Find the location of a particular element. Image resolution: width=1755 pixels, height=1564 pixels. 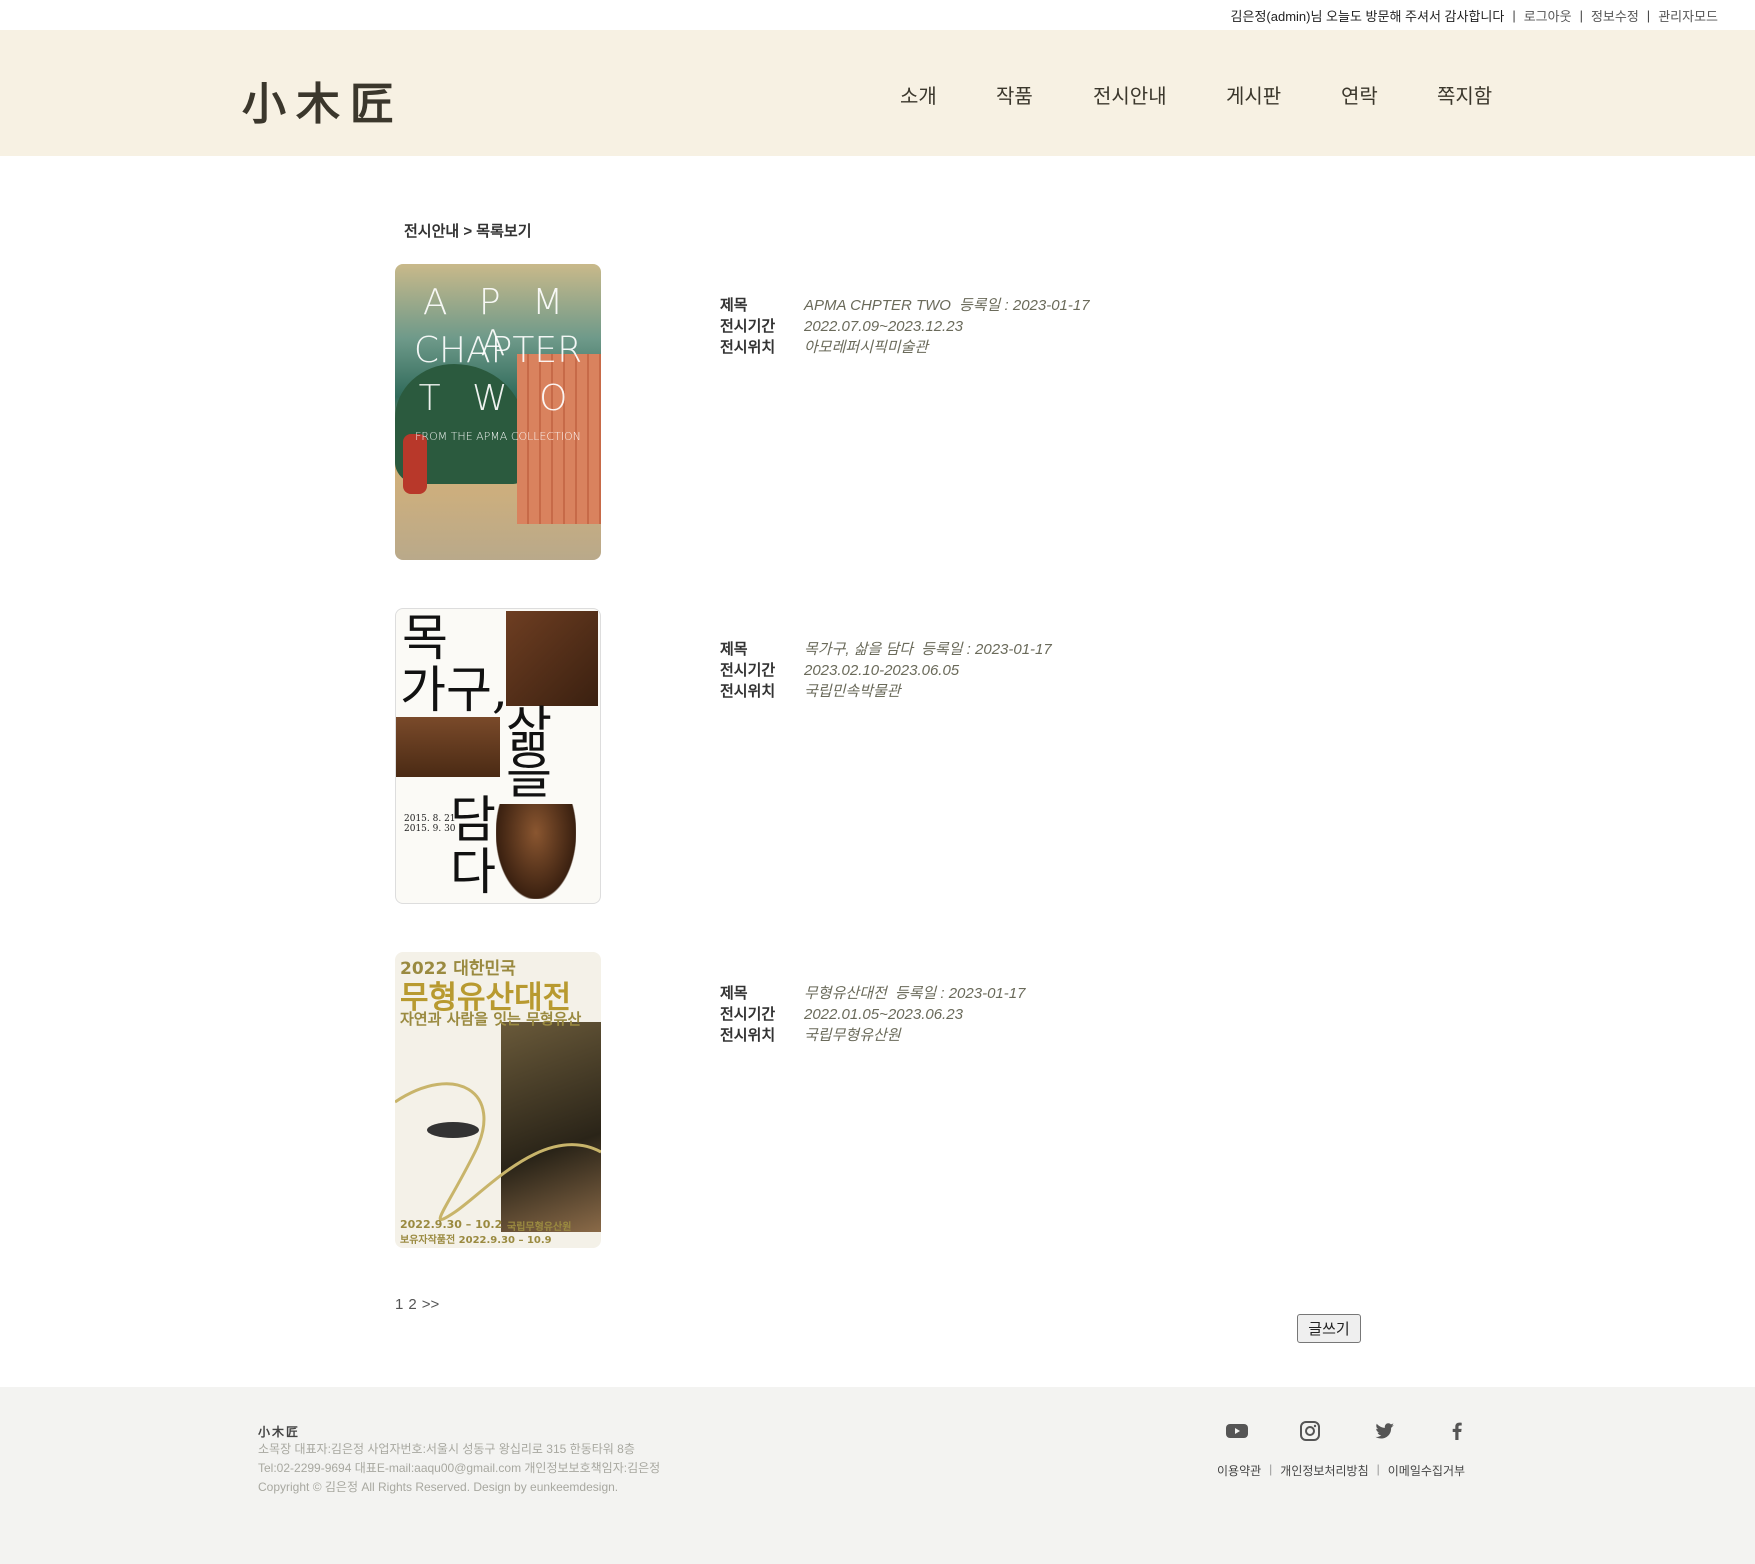

footer-logo: 小木匠 is located at coordinates (279, 1432).